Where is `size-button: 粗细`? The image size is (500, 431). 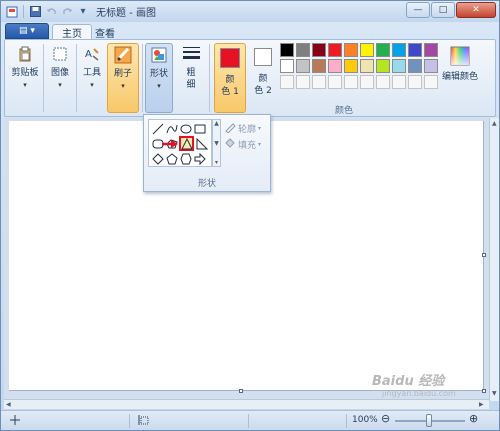 size-button: 粗细 is located at coordinates (191, 78).